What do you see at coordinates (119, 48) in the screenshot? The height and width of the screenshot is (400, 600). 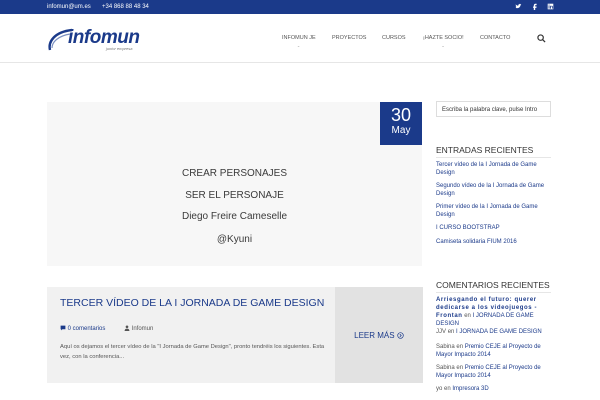 I see `logo-tagline: junior empresa` at bounding box center [119, 48].